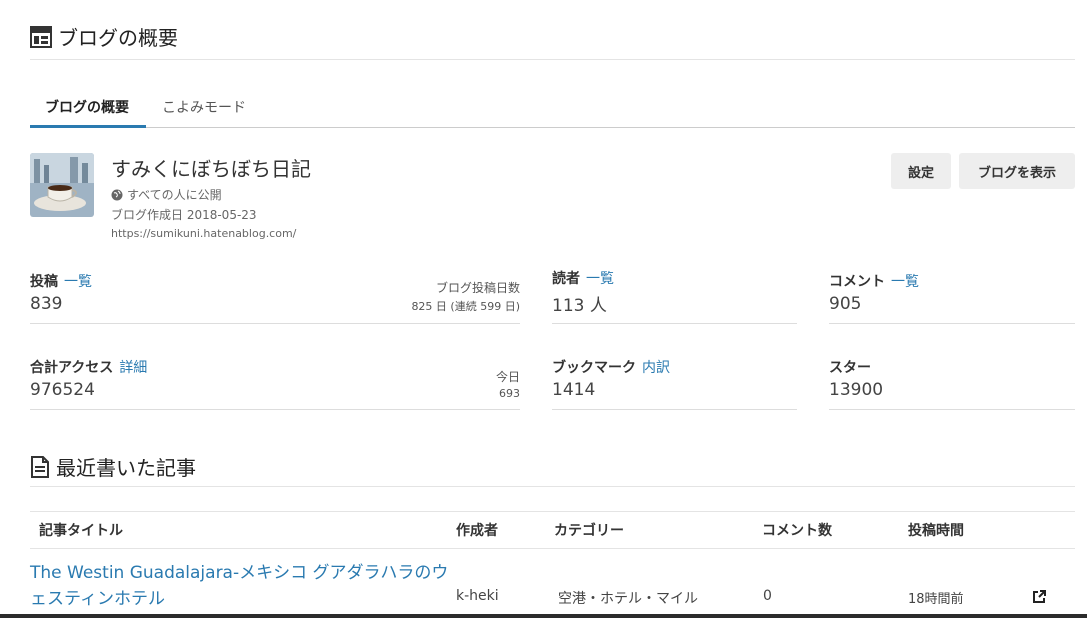  Describe the element at coordinates (465, 306) in the screenshot. I see `posting-days-value: 825 日 (連続 599 日)` at that location.